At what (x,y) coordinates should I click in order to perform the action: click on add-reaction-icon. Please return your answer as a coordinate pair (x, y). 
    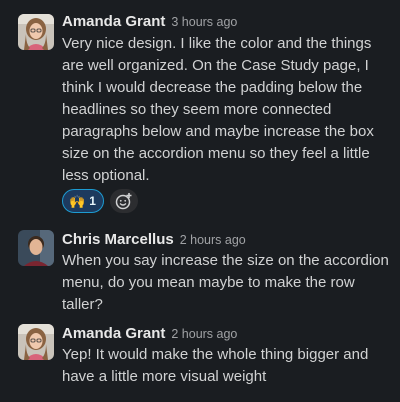
    Looking at the image, I should click on (123, 201).